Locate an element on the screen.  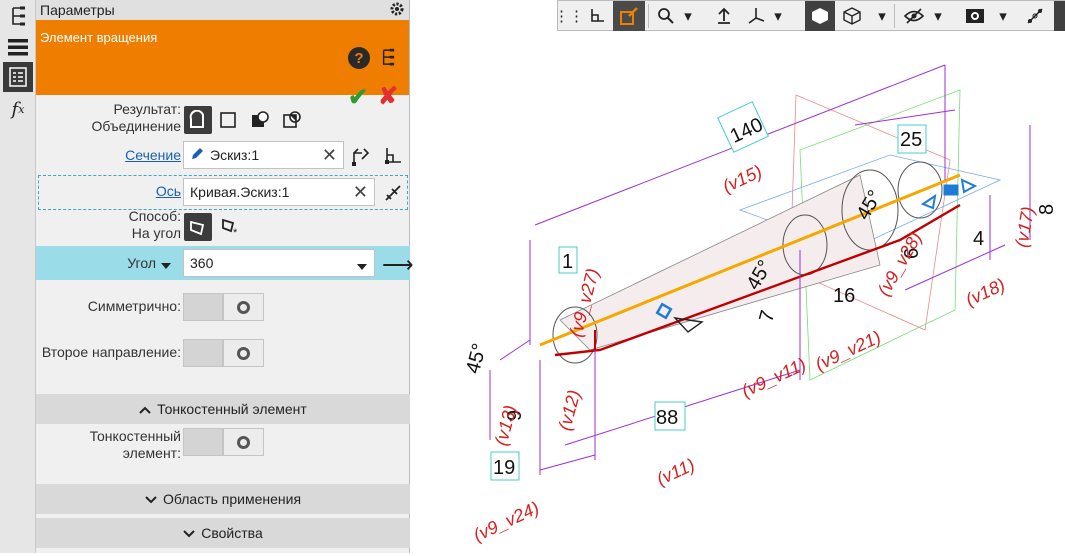
view-toolbar: ⋮⋮ ▾ ▾ ▾ ▾ ▾ is located at coordinates (809, 15).